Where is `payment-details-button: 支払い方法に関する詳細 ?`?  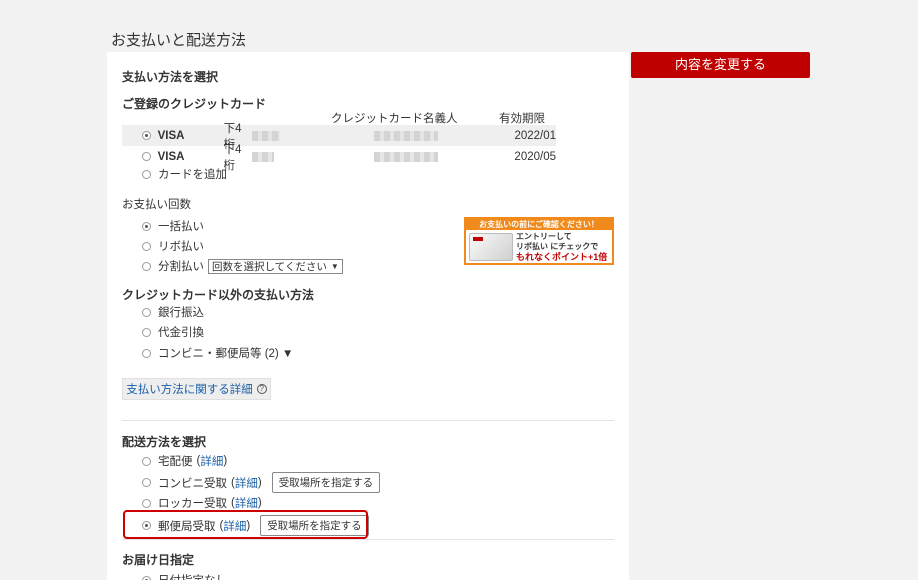
payment-details-button: 支払い方法に関する詳細 ? is located at coordinates (196, 389).